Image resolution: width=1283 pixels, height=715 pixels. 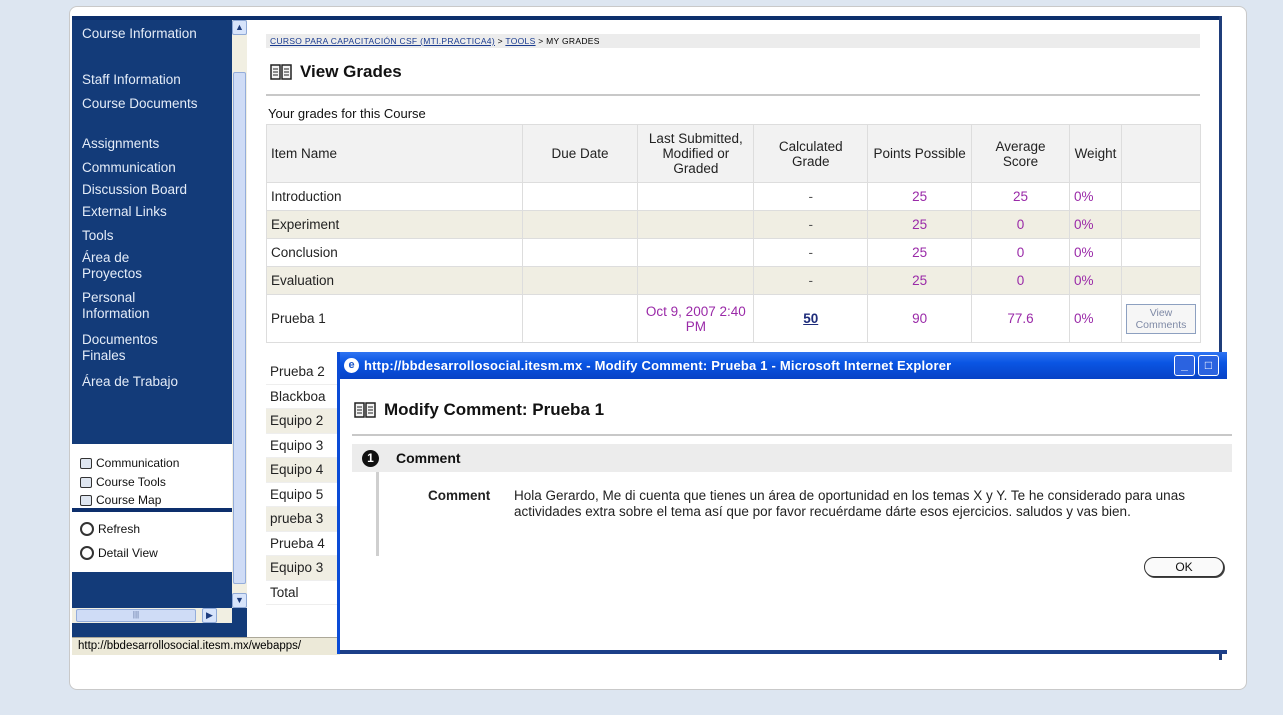 What do you see at coordinates (394, 280) in the screenshot?
I see `cell-item: Evaluation` at bounding box center [394, 280].